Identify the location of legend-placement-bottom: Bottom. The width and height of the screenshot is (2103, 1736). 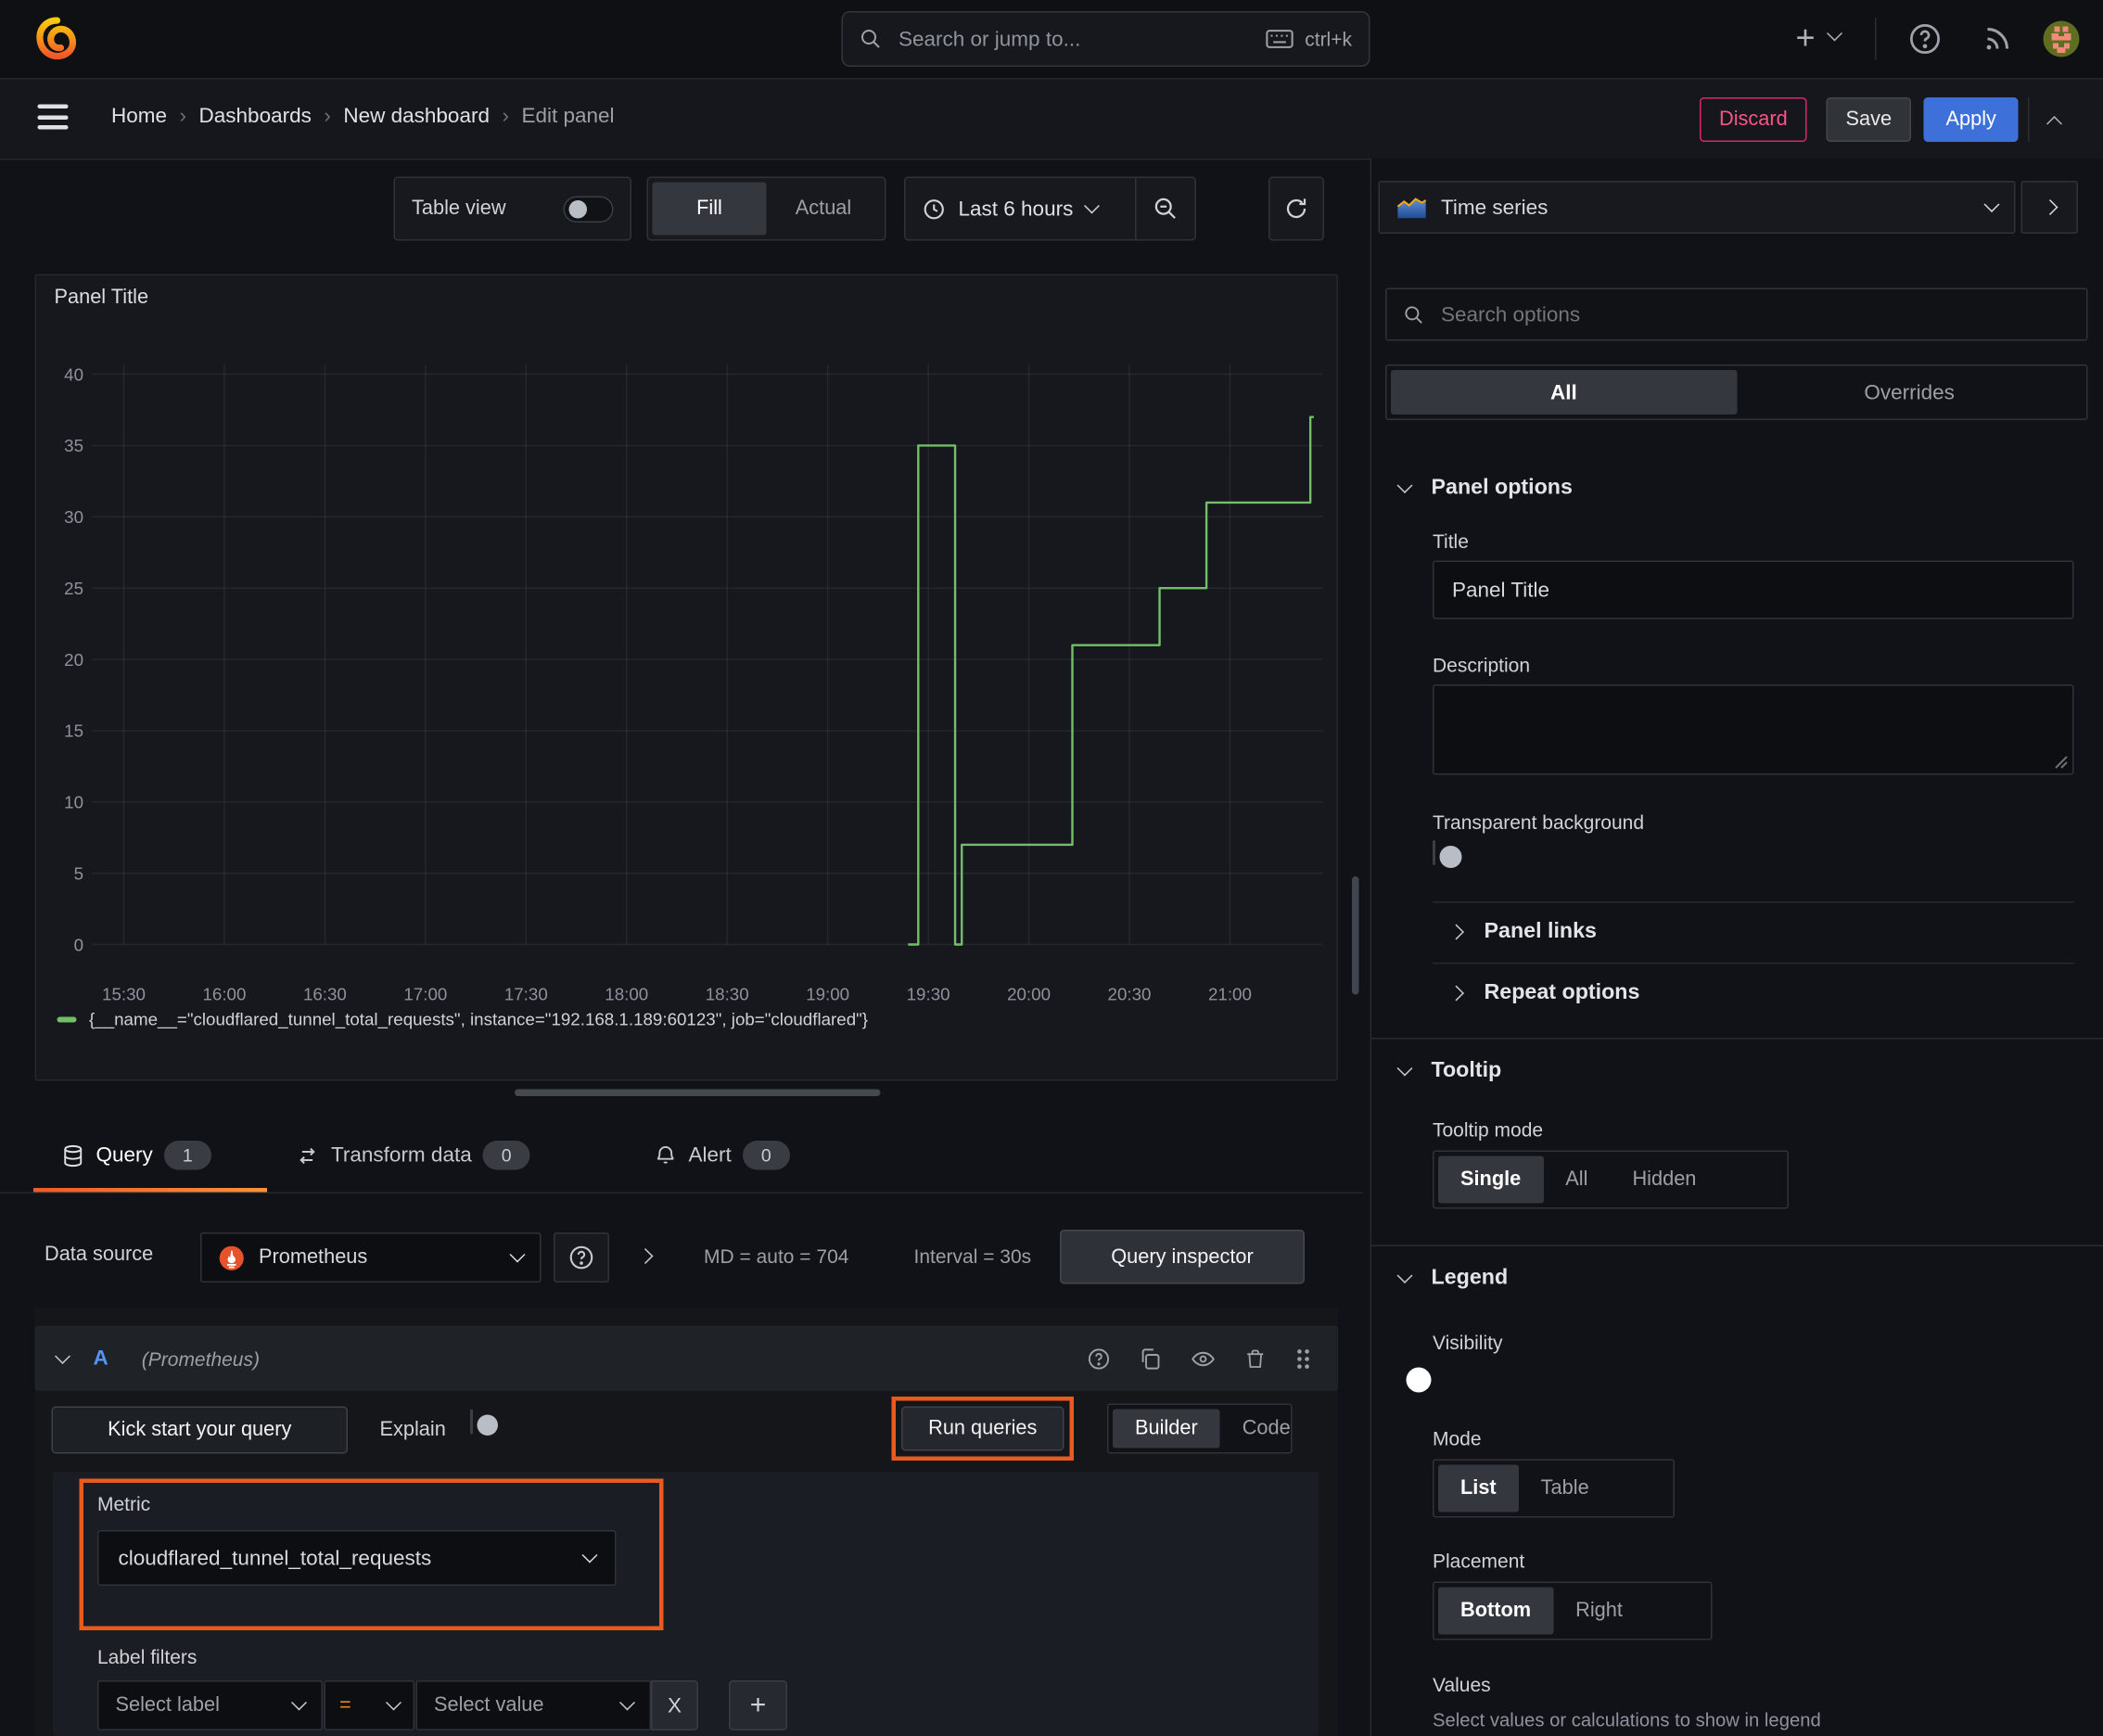
(1496, 1611).